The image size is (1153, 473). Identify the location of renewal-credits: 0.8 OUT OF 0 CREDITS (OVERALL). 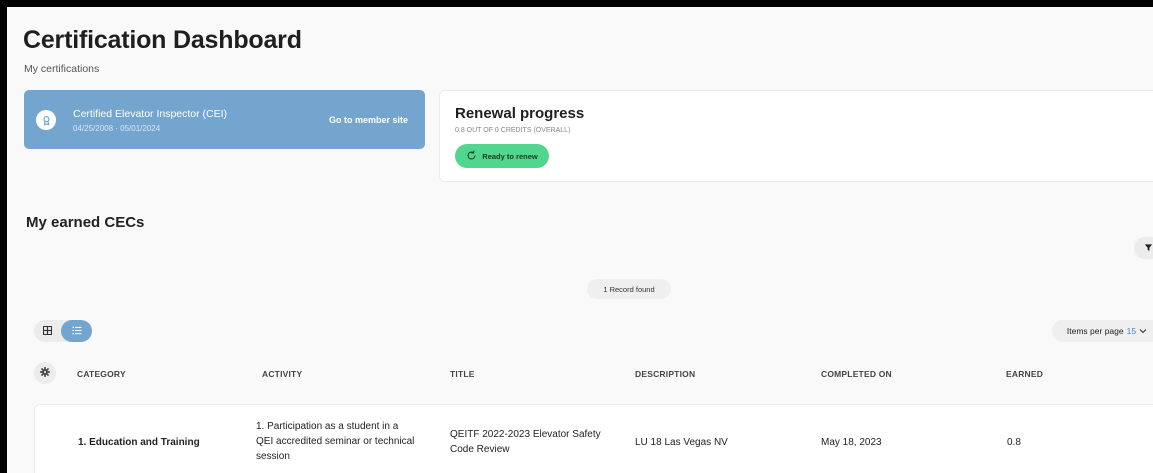
(513, 130).